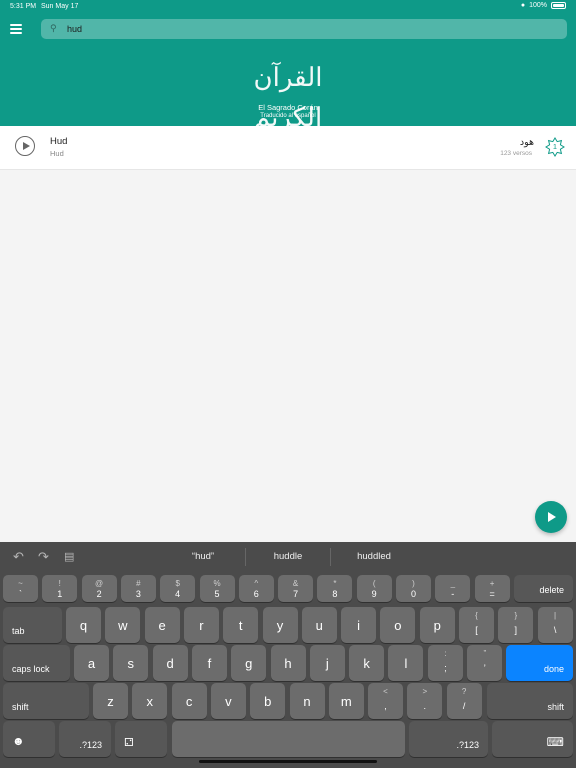 The image size is (576, 768). What do you see at coordinates (60, 594) in the screenshot?
I see `key-char: 1` at bounding box center [60, 594].